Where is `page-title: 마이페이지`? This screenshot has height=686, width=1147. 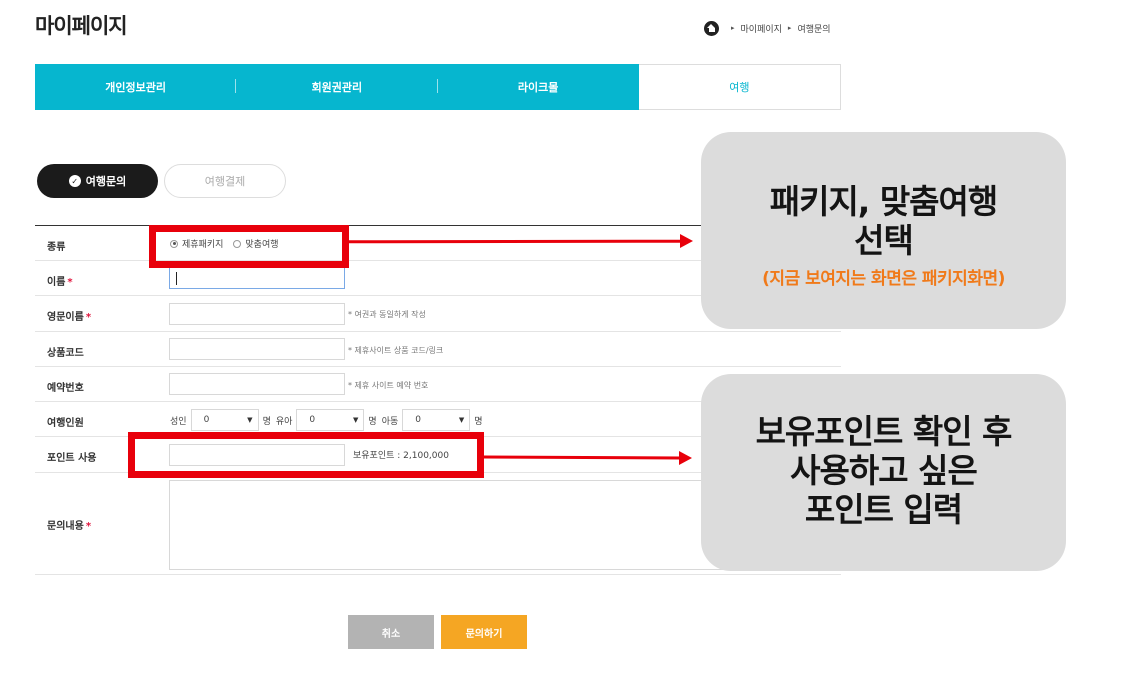 page-title: 마이페이지 is located at coordinates (81, 26).